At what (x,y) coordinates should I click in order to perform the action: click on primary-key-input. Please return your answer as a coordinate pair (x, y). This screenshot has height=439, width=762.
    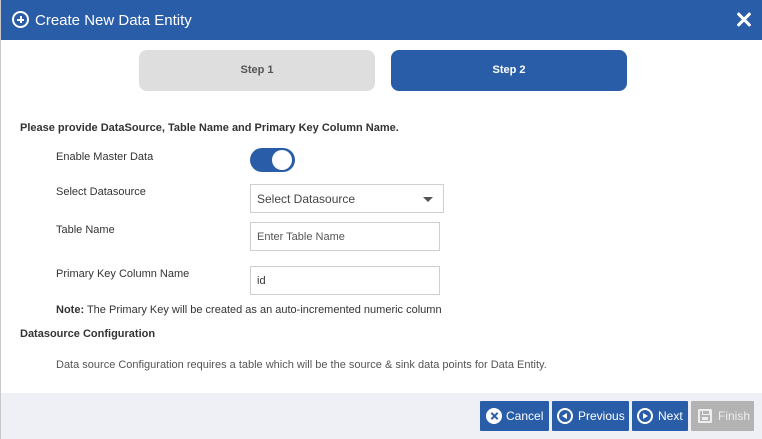
    Looking at the image, I should click on (345, 280).